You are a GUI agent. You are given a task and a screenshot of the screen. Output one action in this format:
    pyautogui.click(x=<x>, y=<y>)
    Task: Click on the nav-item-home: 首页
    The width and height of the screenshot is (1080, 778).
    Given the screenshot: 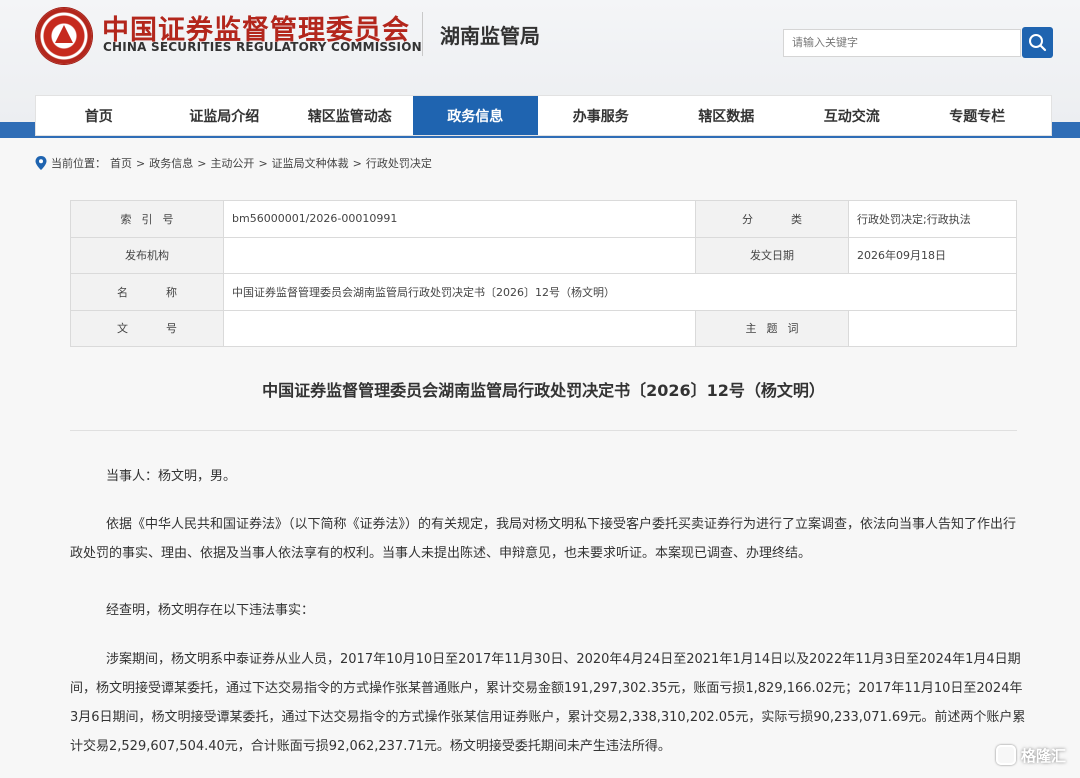 What is the action you would take?
    pyautogui.click(x=99, y=115)
    